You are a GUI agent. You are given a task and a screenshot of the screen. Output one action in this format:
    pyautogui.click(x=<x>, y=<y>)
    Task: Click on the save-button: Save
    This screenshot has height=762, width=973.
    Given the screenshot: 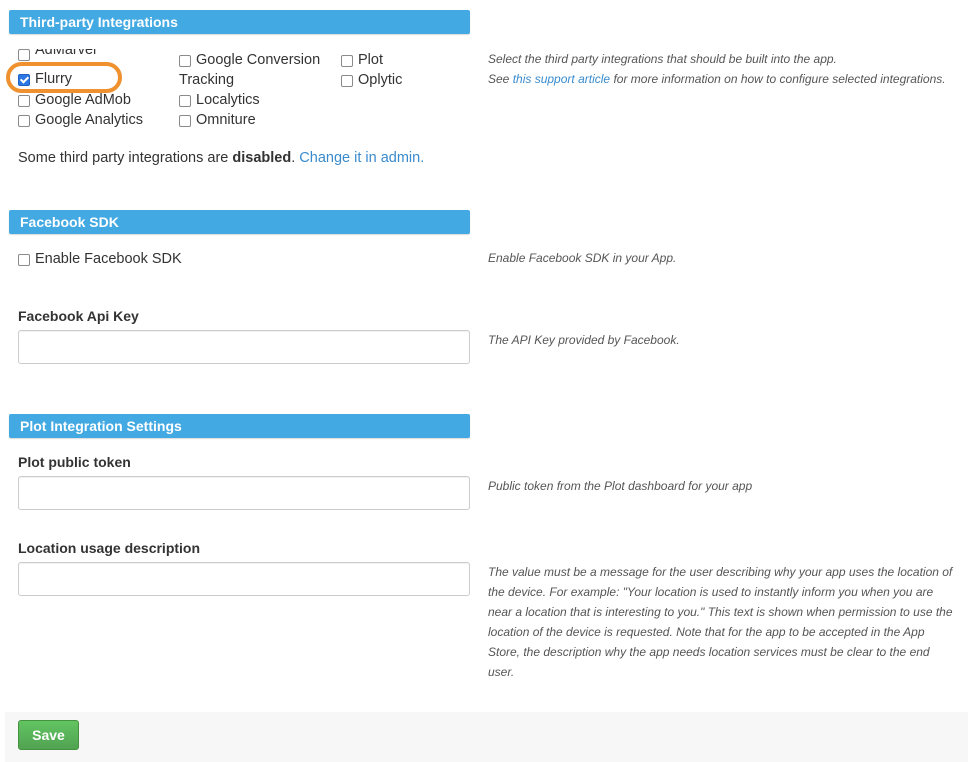 What is the action you would take?
    pyautogui.click(x=48, y=735)
    